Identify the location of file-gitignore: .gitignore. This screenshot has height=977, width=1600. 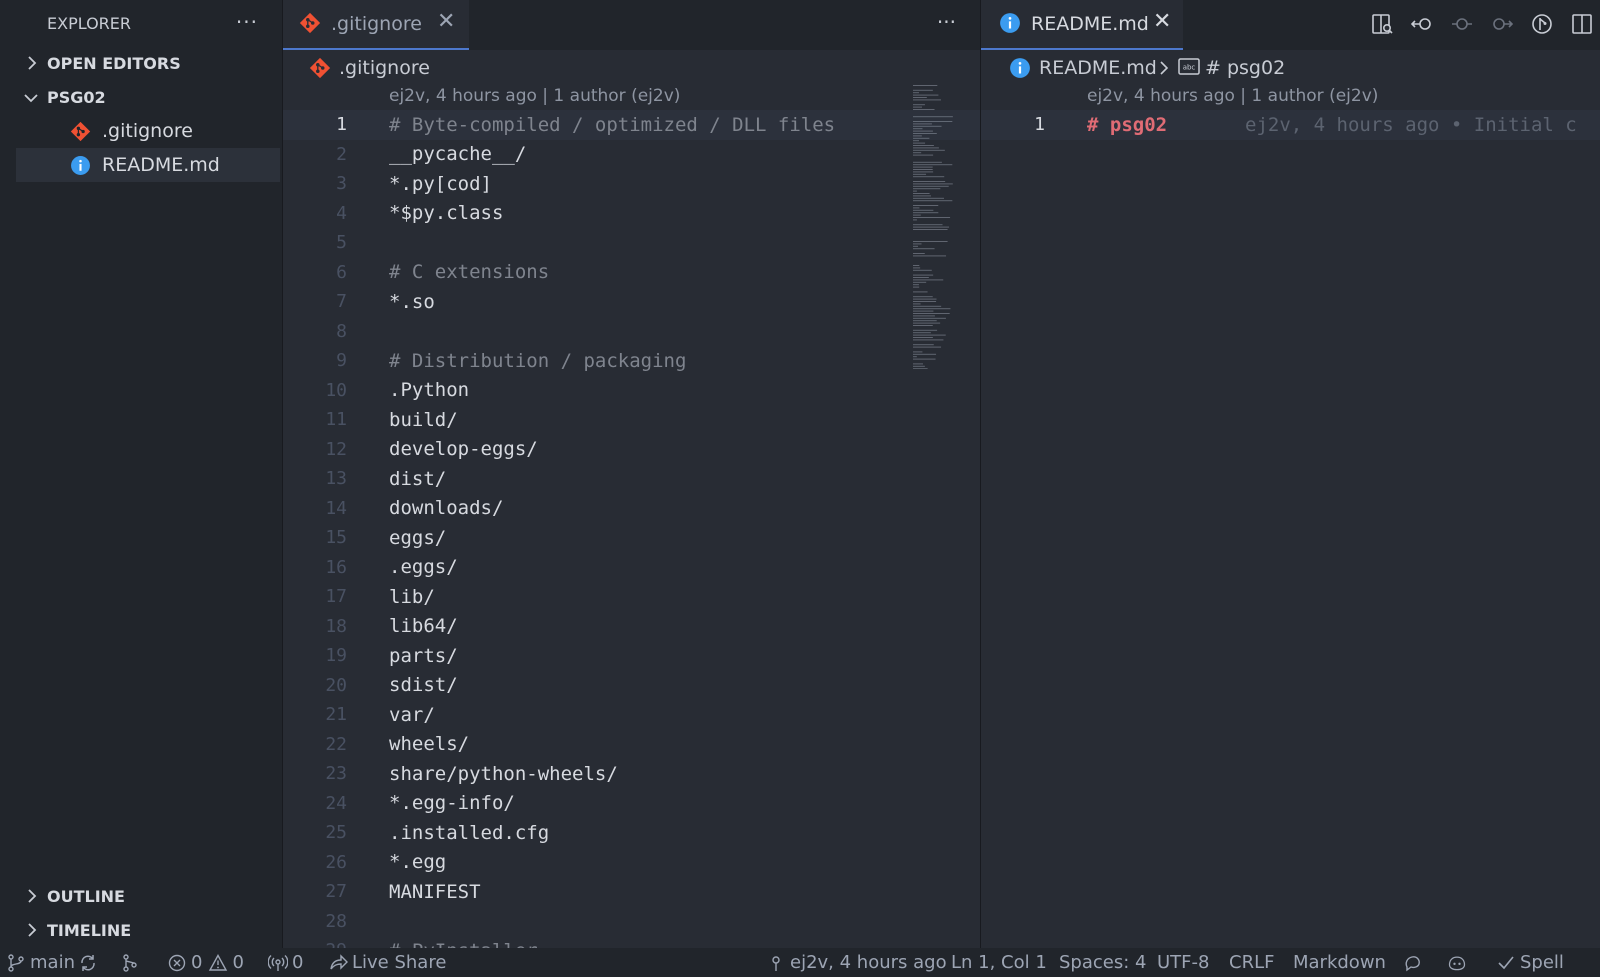
(141, 131).